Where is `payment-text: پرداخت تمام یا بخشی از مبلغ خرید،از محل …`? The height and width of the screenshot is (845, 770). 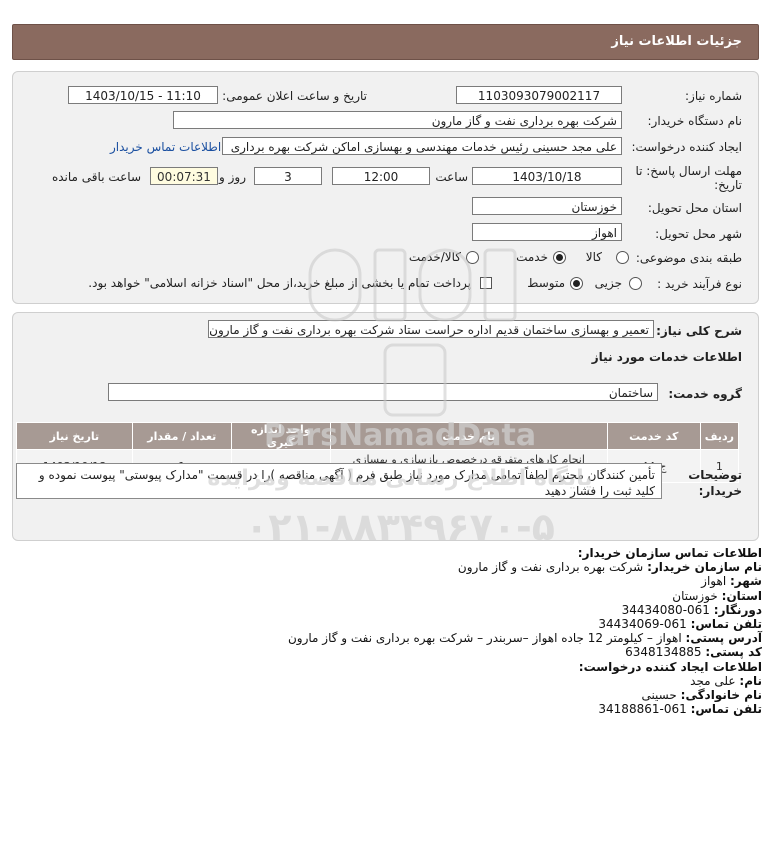
payment-text: پرداخت تمام یا بخشی از مبلغ خرید،از محل … is located at coordinates (279, 283).